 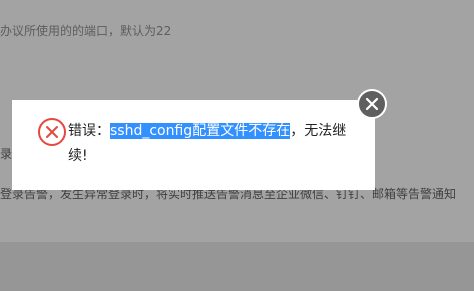 I want to click on port-description: 办议所使用的的端口，默认为22, so click(x=86, y=31).